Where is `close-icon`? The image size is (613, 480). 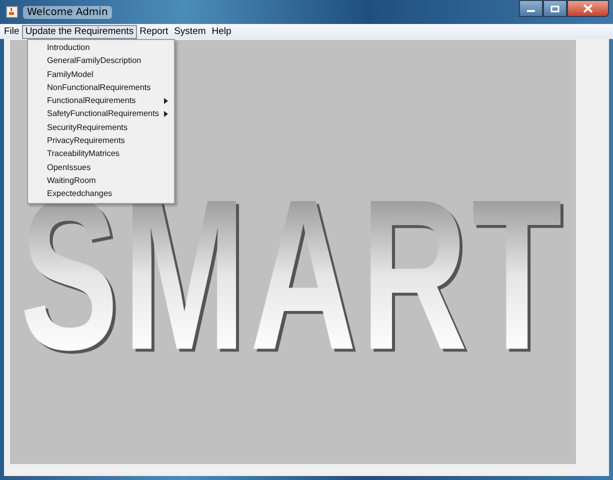
close-icon is located at coordinates (588, 8).